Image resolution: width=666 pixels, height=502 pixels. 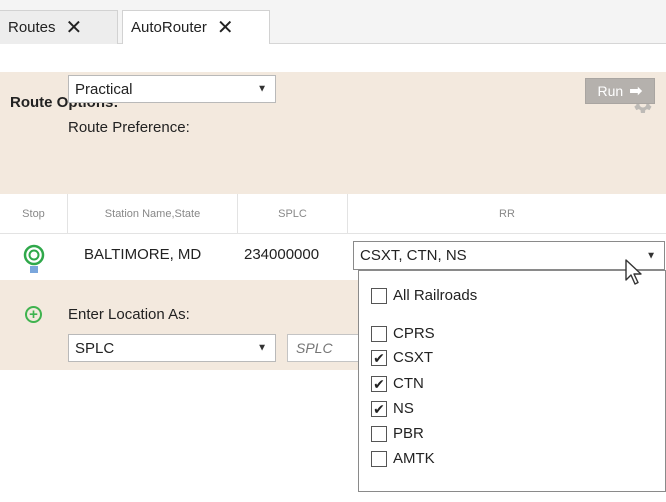 I want to click on column-header-stop: Stop, so click(x=34, y=214).